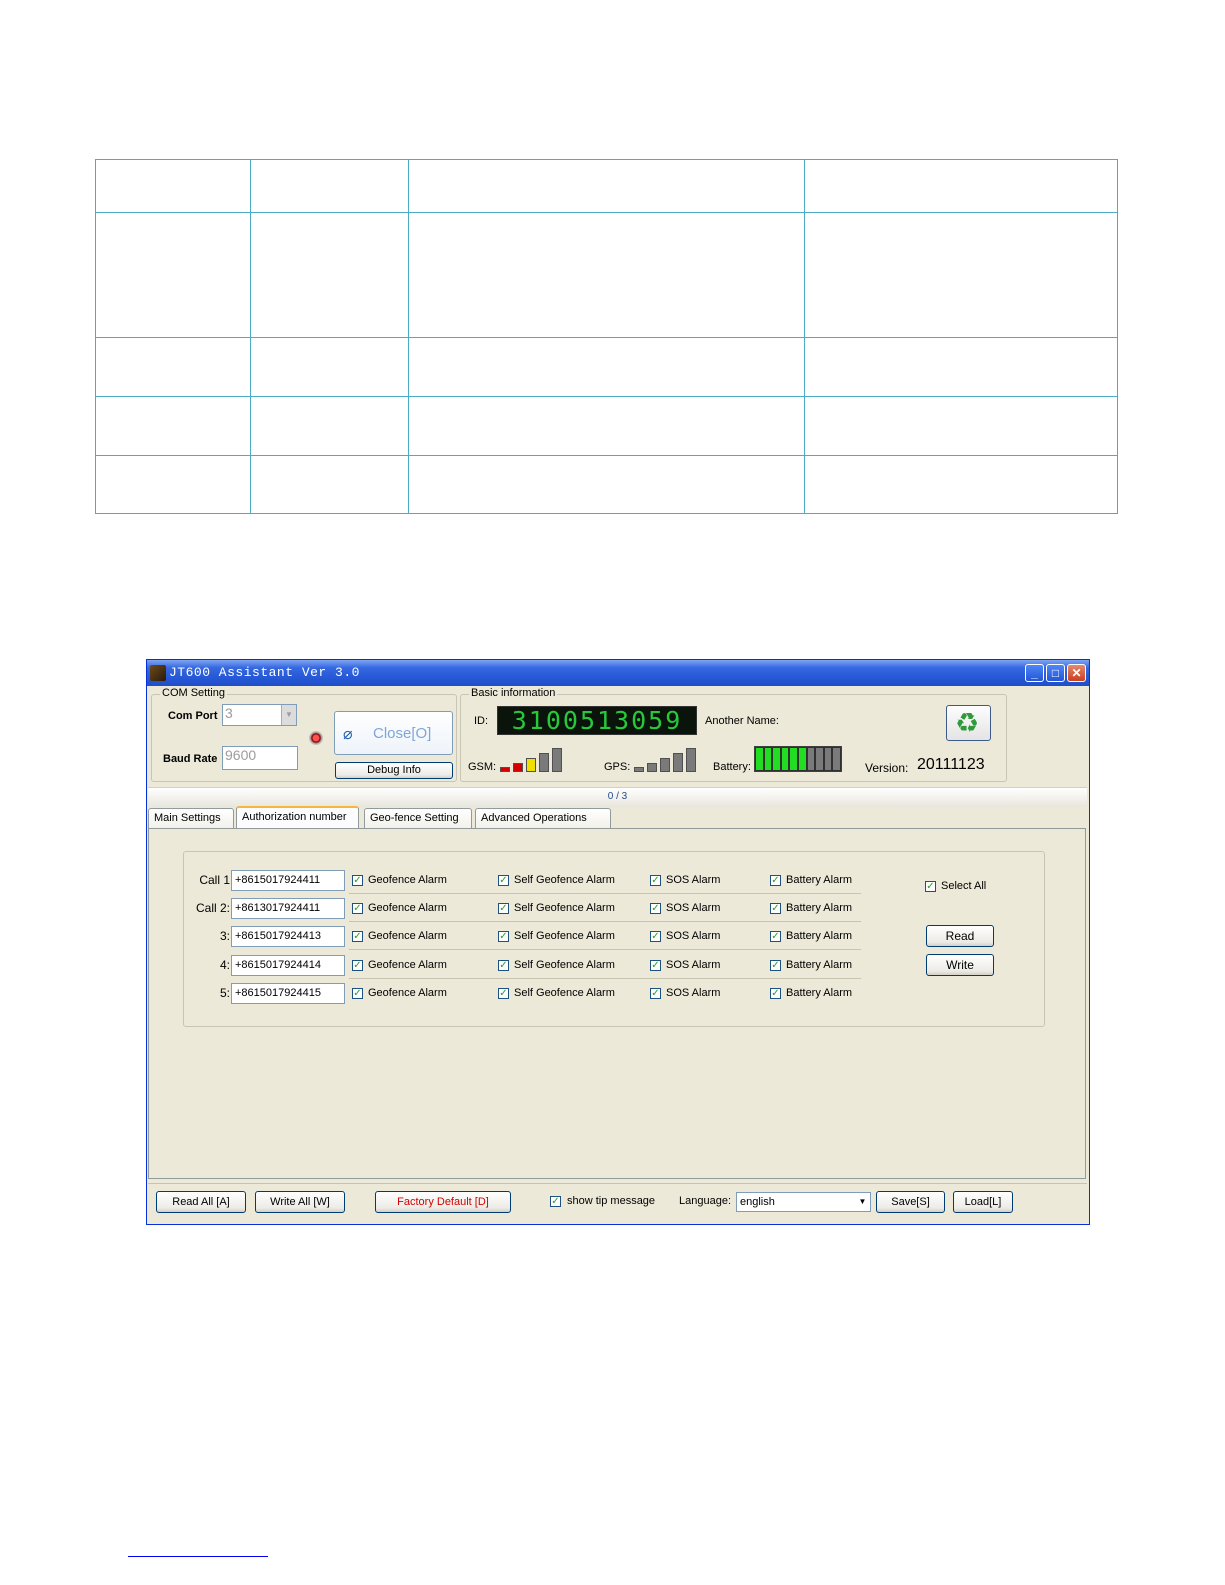 Image resolution: width=1225 pixels, height=1585 pixels. Describe the element at coordinates (201, 1202) in the screenshot. I see `read-all-button: Read All [A]` at that location.